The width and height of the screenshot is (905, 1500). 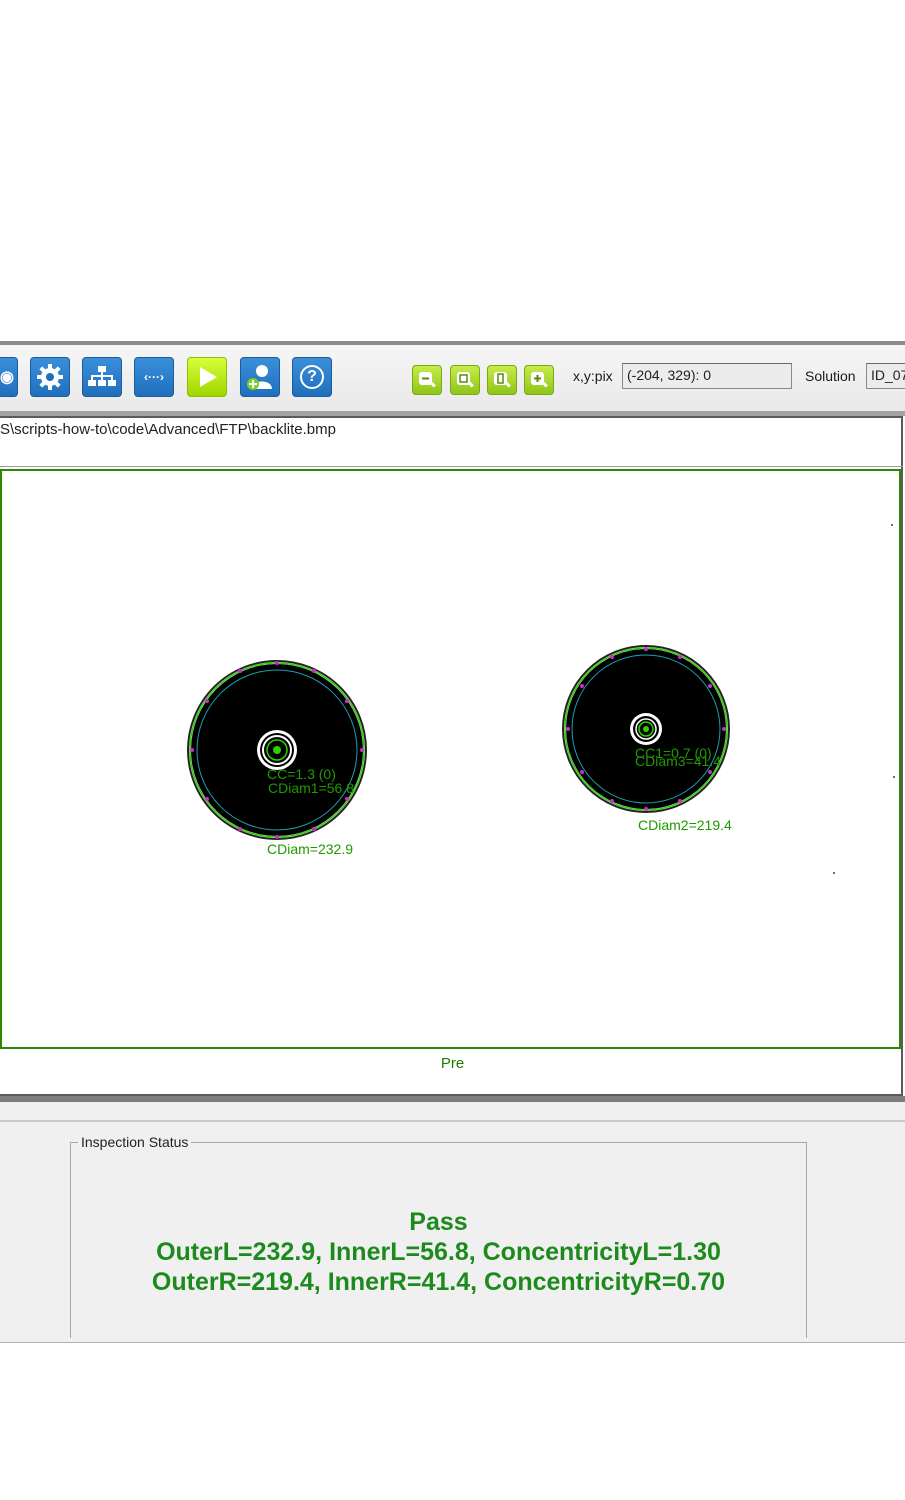 What do you see at coordinates (452, 1063) in the screenshot?
I see `image-caption: Pre` at bounding box center [452, 1063].